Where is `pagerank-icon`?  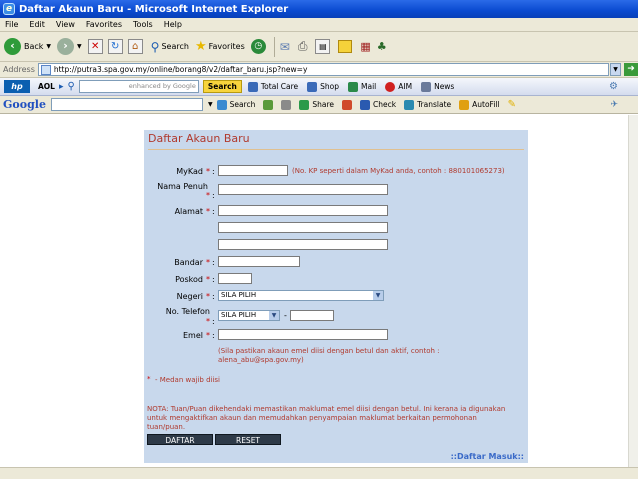
pagerank-icon is located at coordinates (268, 104).